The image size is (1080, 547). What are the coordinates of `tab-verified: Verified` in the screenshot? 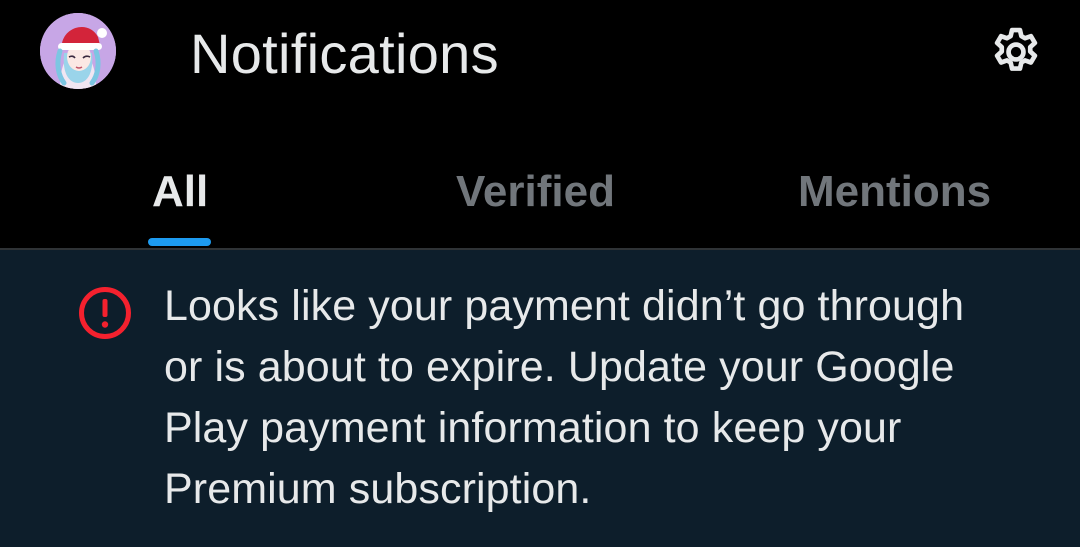 It's located at (540, 194).